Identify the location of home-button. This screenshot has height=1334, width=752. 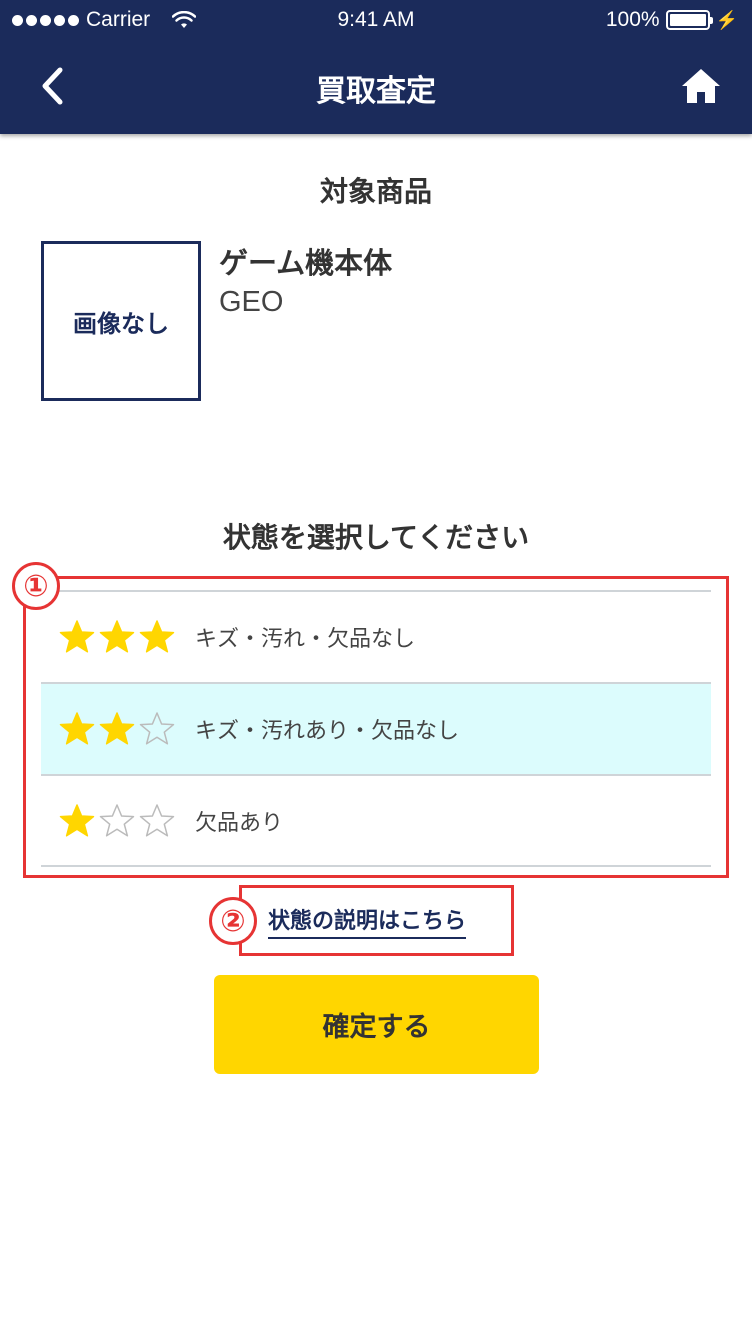
(701, 86).